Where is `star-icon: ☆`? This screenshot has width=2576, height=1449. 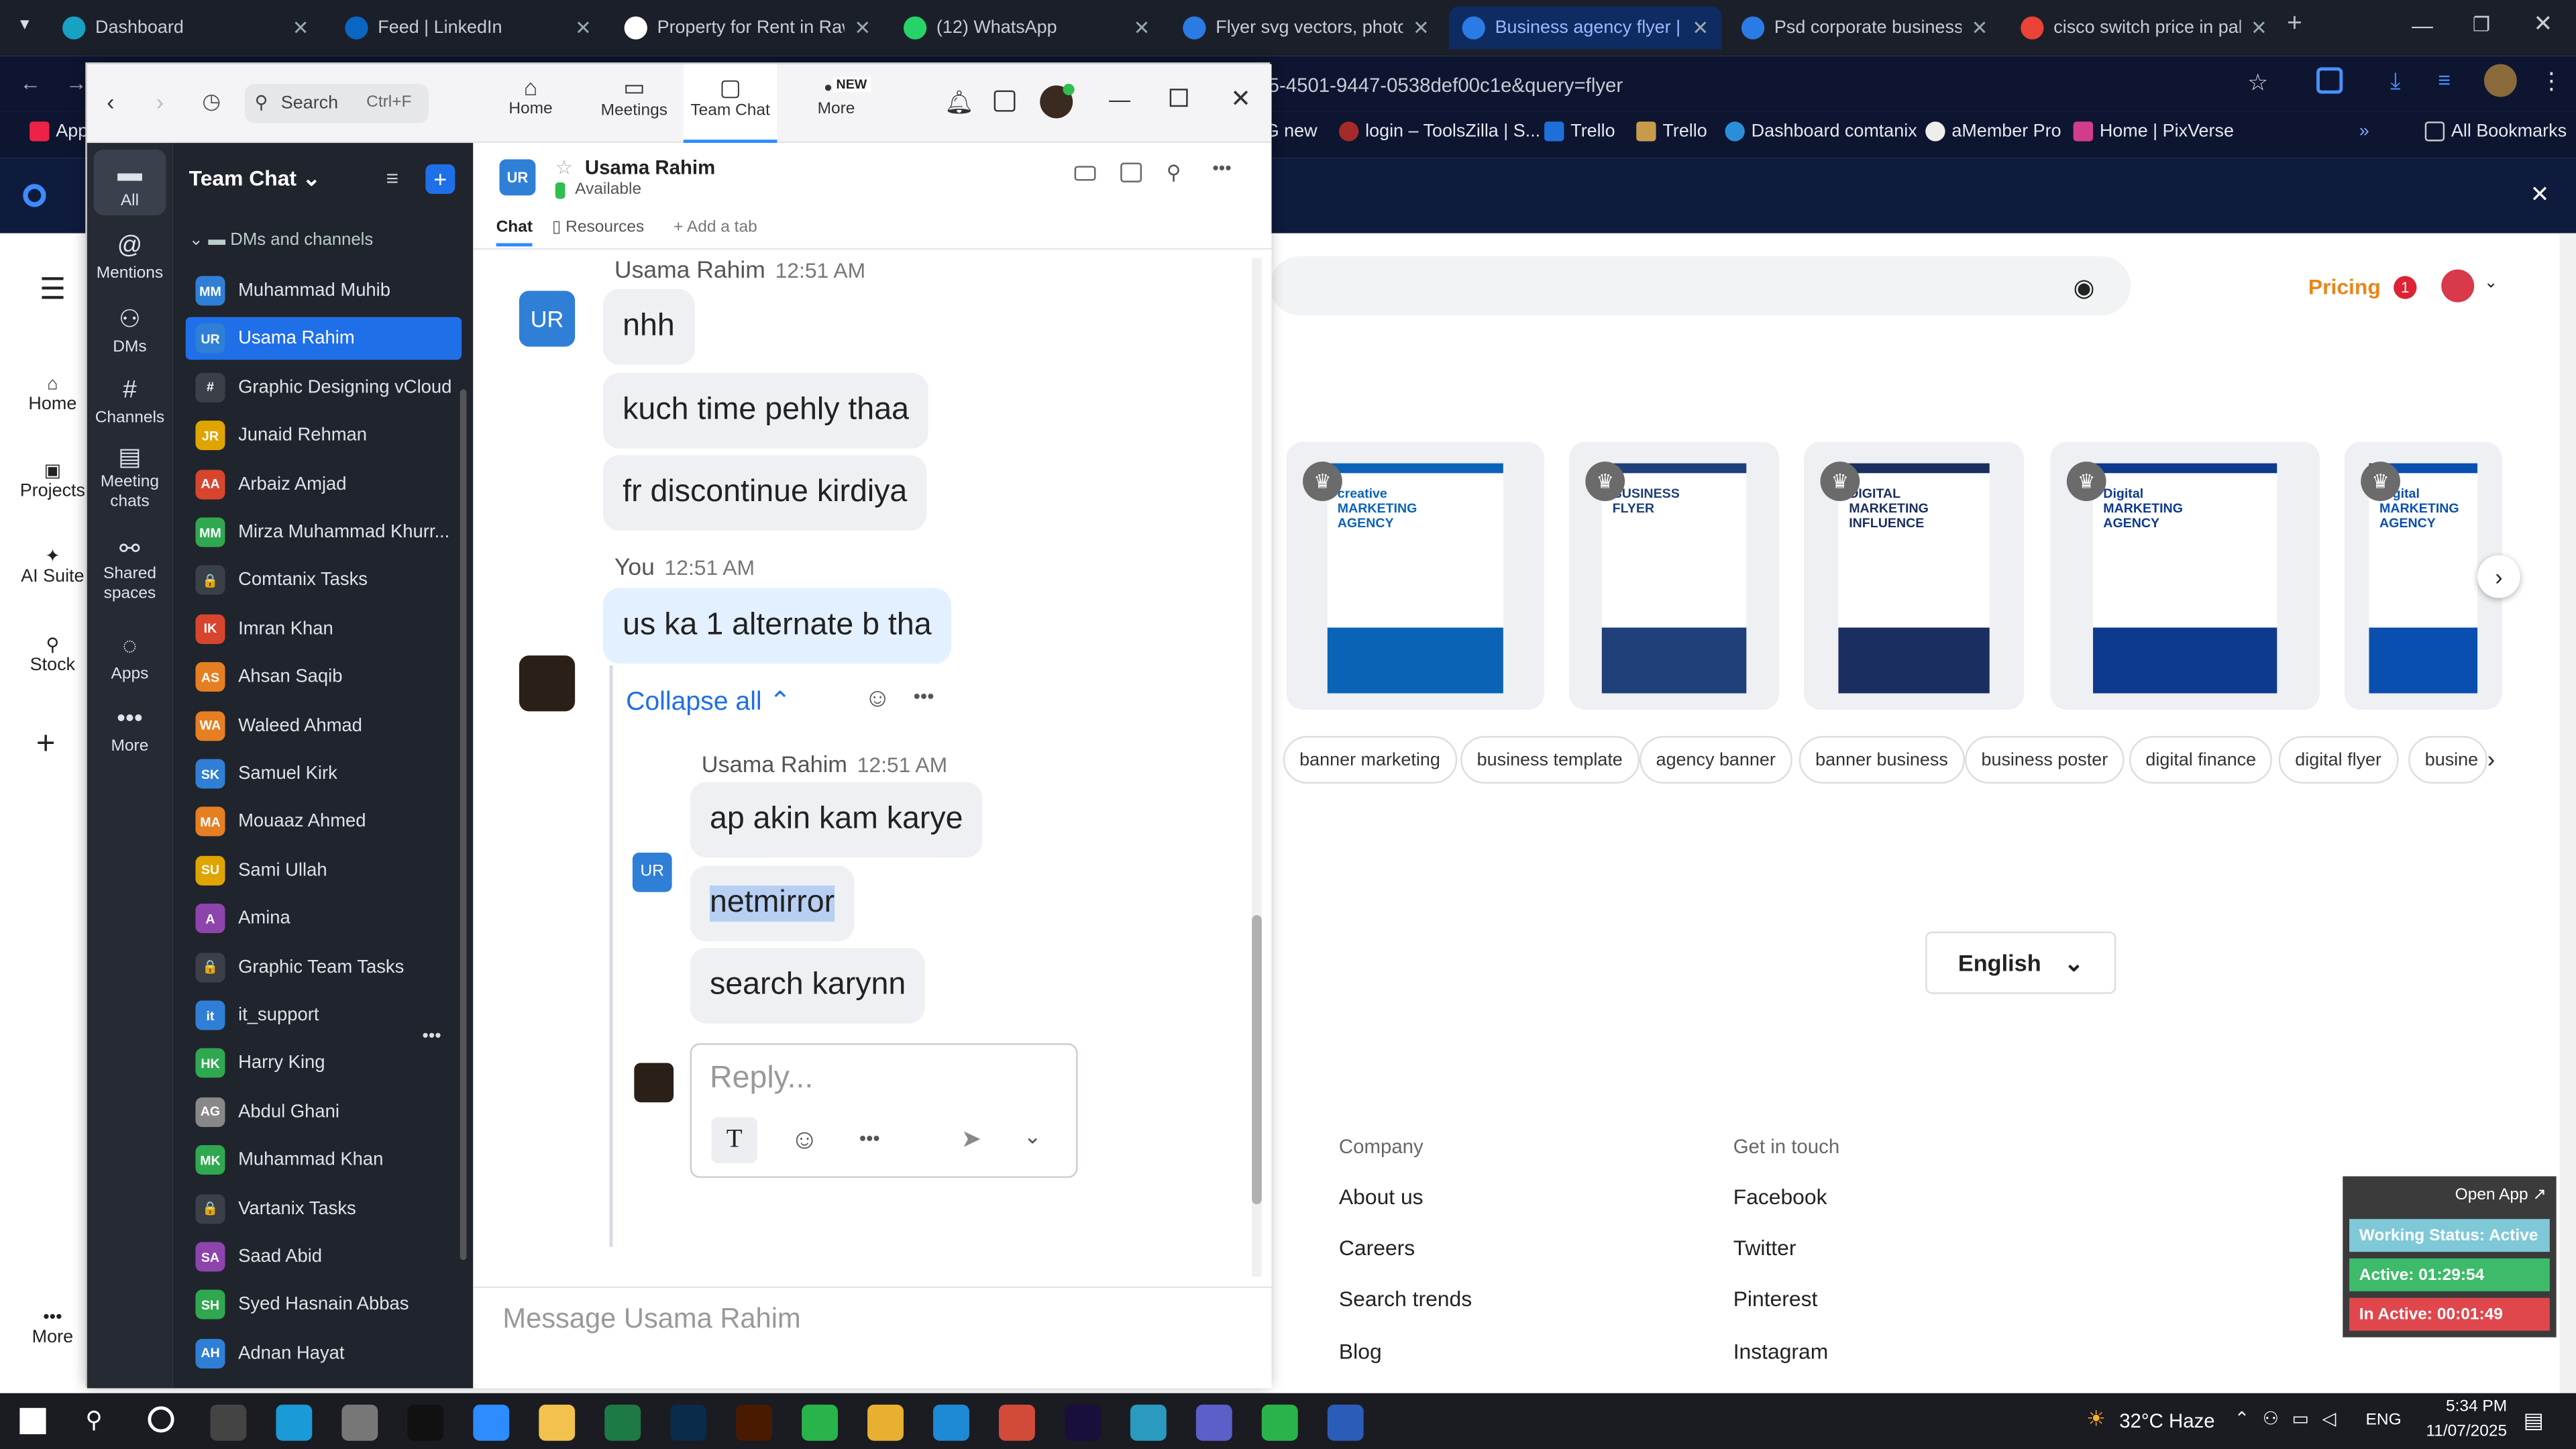 star-icon: ☆ is located at coordinates (564, 167).